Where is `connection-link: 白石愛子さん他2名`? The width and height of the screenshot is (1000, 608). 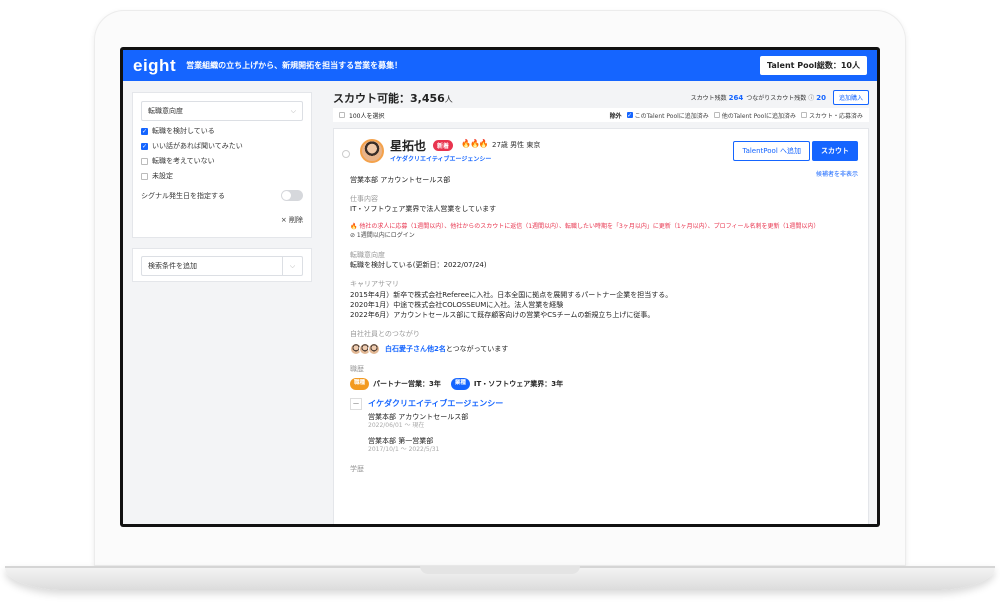 connection-link: 白石愛子さん他2名 is located at coordinates (415, 349).